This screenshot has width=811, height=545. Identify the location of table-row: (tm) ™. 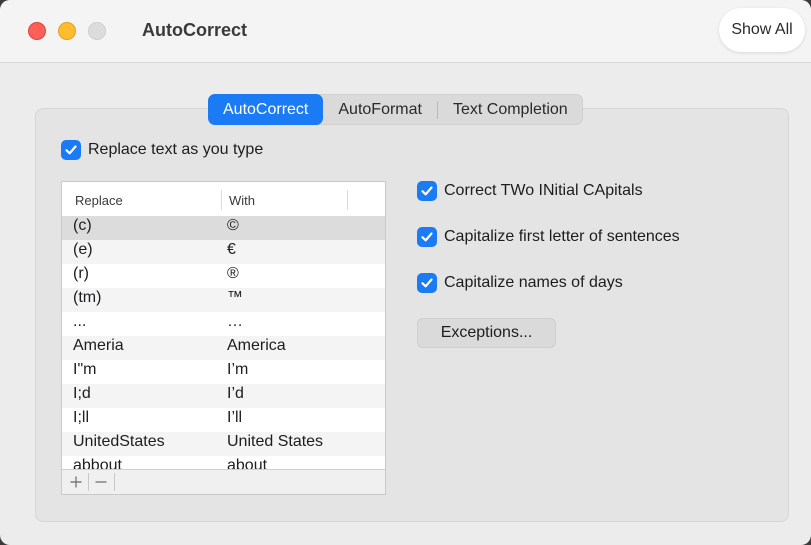
(223, 300).